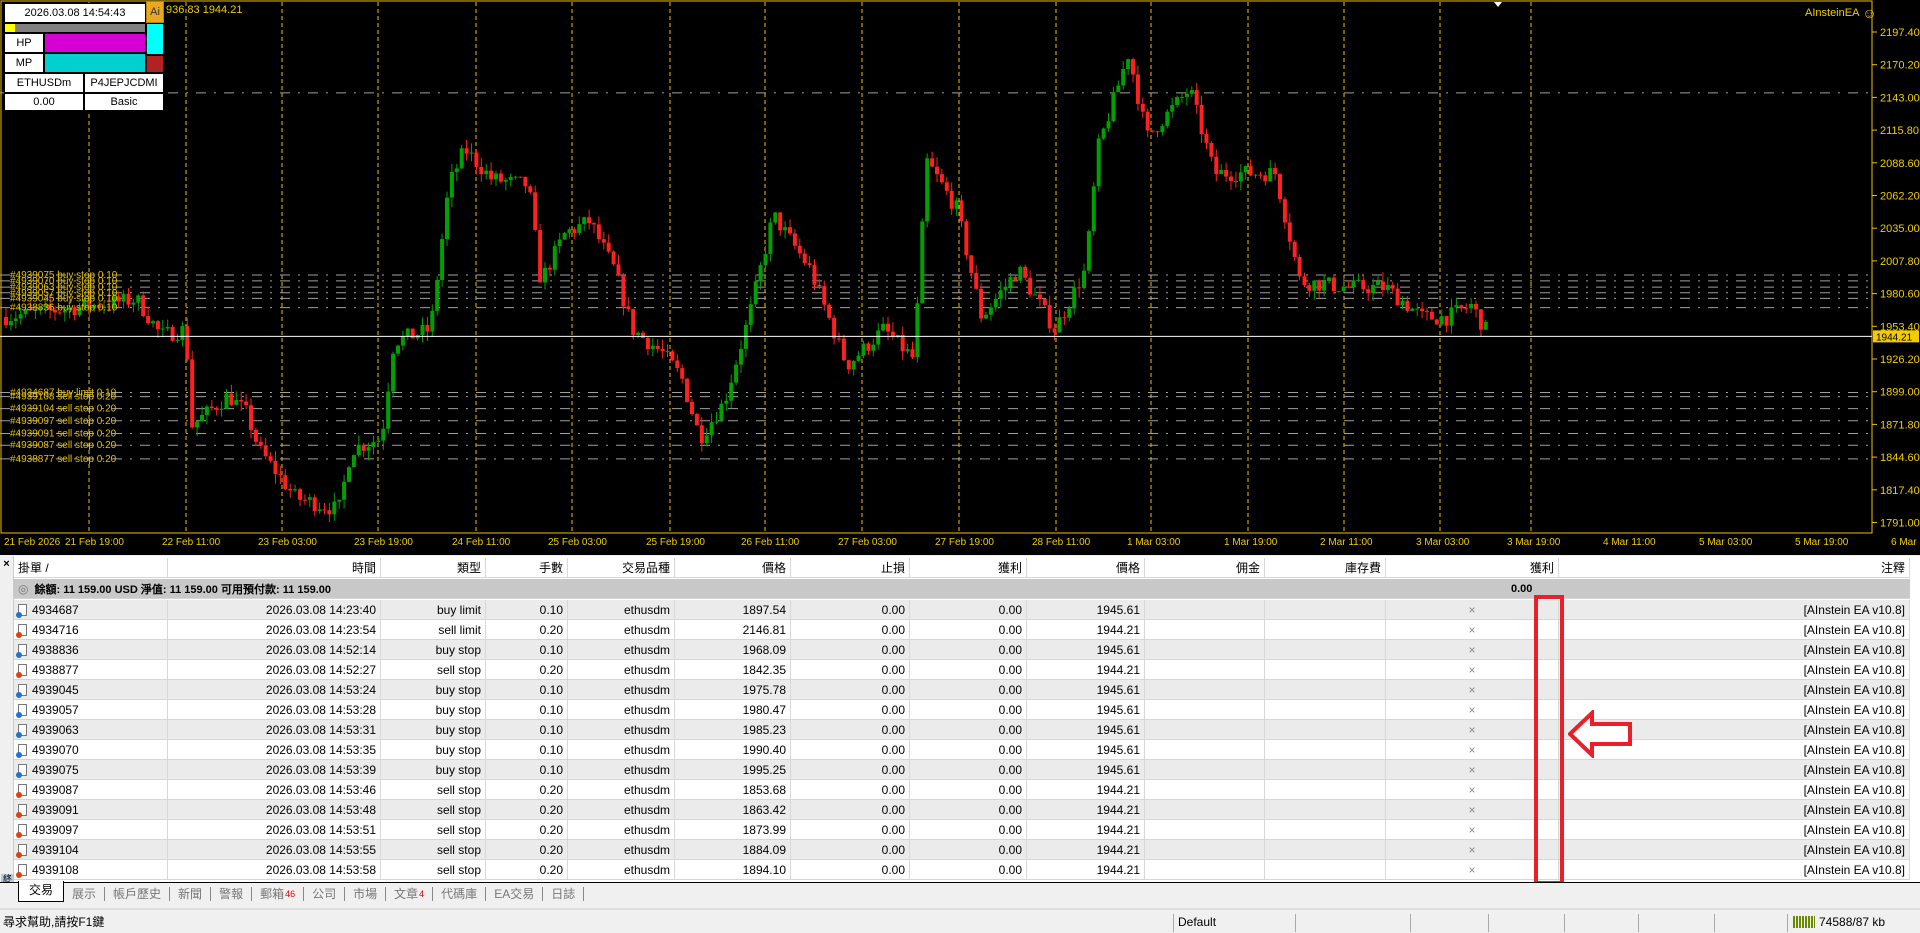 The image size is (1920, 933). I want to click on tab-1: 展示, so click(85, 893).